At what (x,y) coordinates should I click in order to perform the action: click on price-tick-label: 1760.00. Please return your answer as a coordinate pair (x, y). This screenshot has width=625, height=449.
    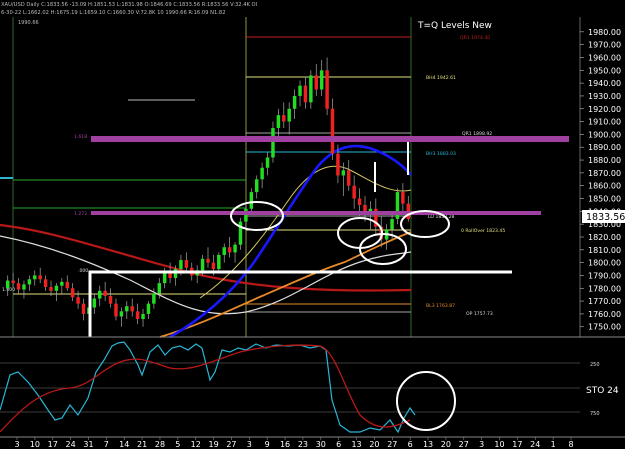
    Looking at the image, I should click on (604, 314).